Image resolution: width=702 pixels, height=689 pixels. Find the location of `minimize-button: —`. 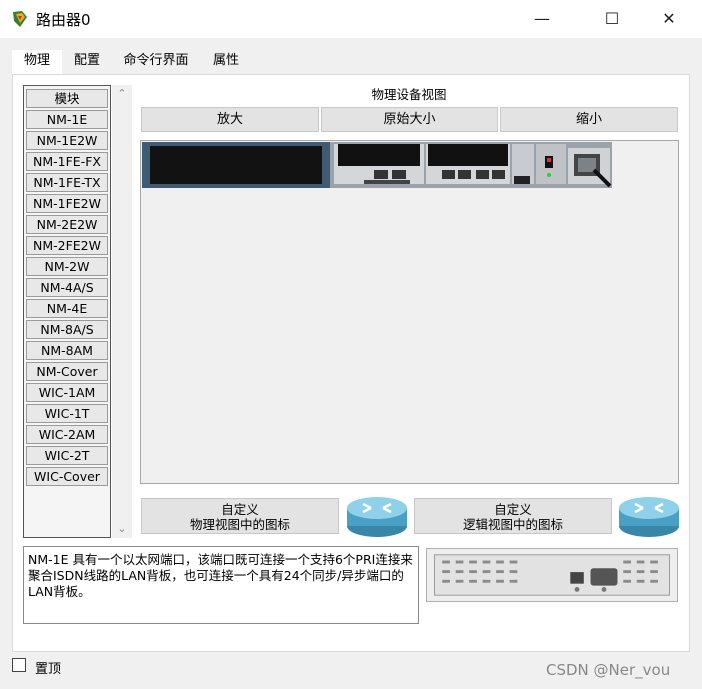

minimize-button: — is located at coordinates (542, 19).